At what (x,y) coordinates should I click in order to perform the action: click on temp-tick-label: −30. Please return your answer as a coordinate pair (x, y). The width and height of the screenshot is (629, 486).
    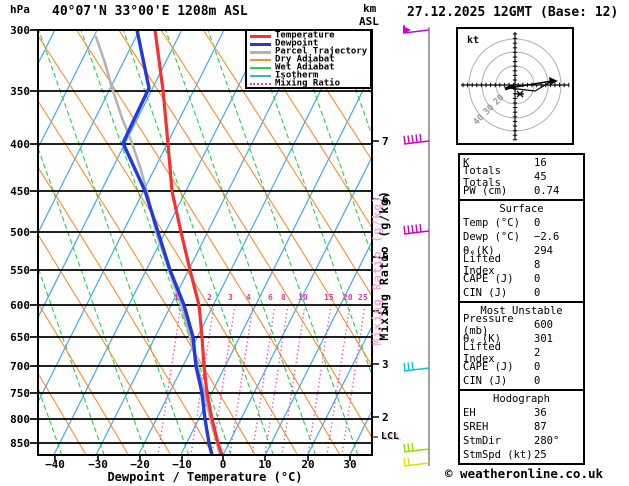
    Looking at the image, I should click on (98, 464).